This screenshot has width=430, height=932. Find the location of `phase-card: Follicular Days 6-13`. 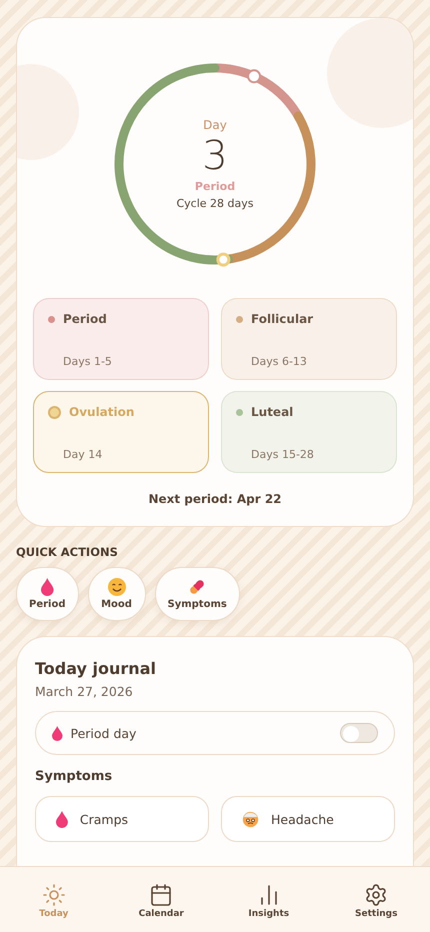

phase-card: Follicular Days 6-13 is located at coordinates (309, 339).